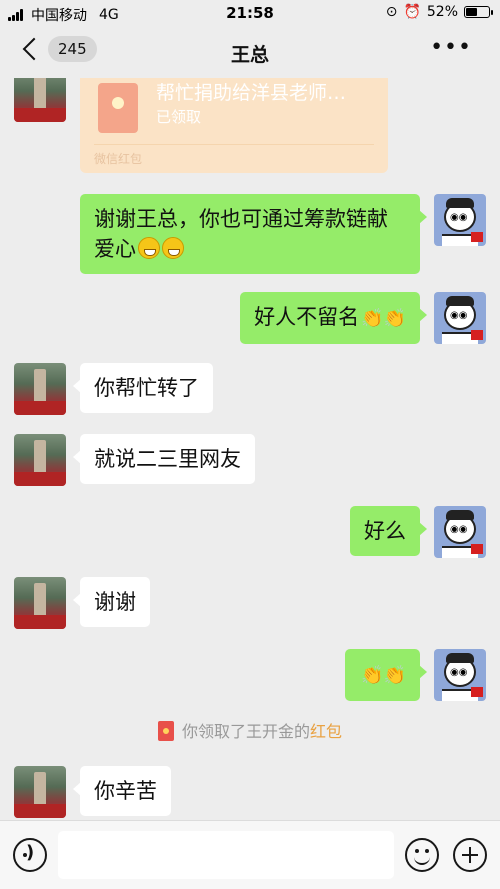 This screenshot has height=889, width=500. Describe the element at coordinates (385, 531) in the screenshot. I see `message-text: 好么` at that location.